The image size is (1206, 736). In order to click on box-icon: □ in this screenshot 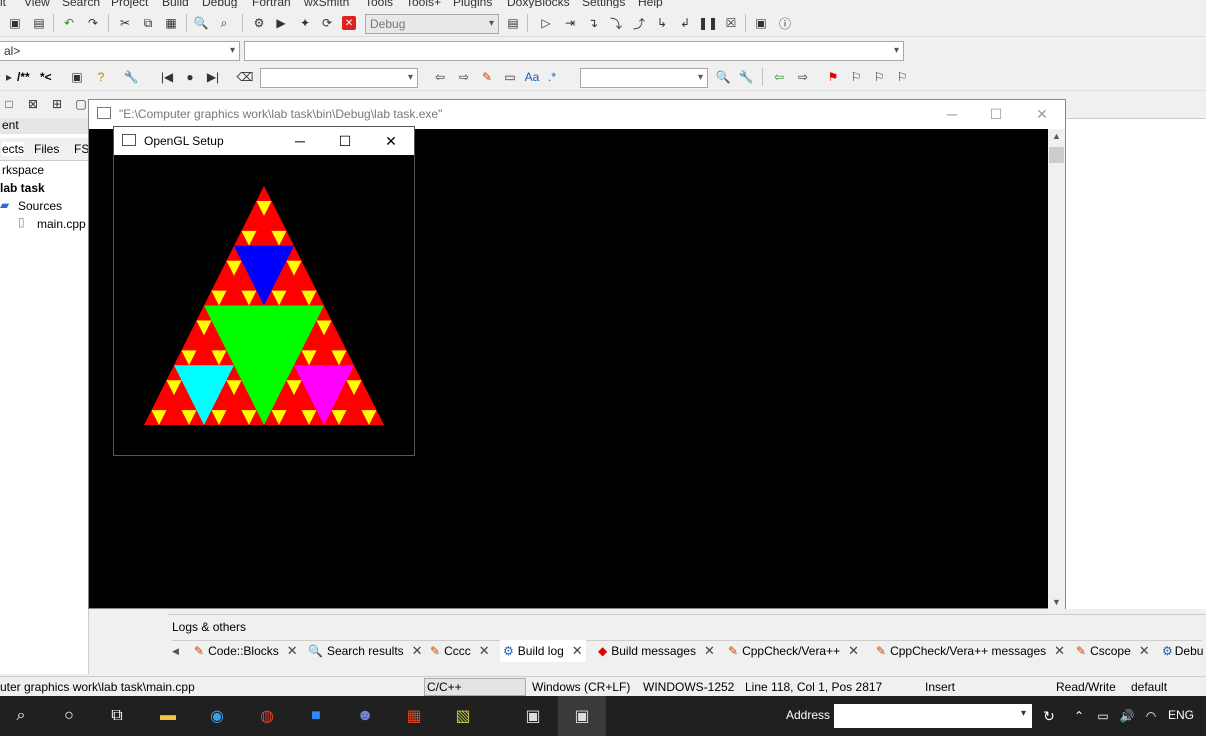, I will do `click(9, 104)`.